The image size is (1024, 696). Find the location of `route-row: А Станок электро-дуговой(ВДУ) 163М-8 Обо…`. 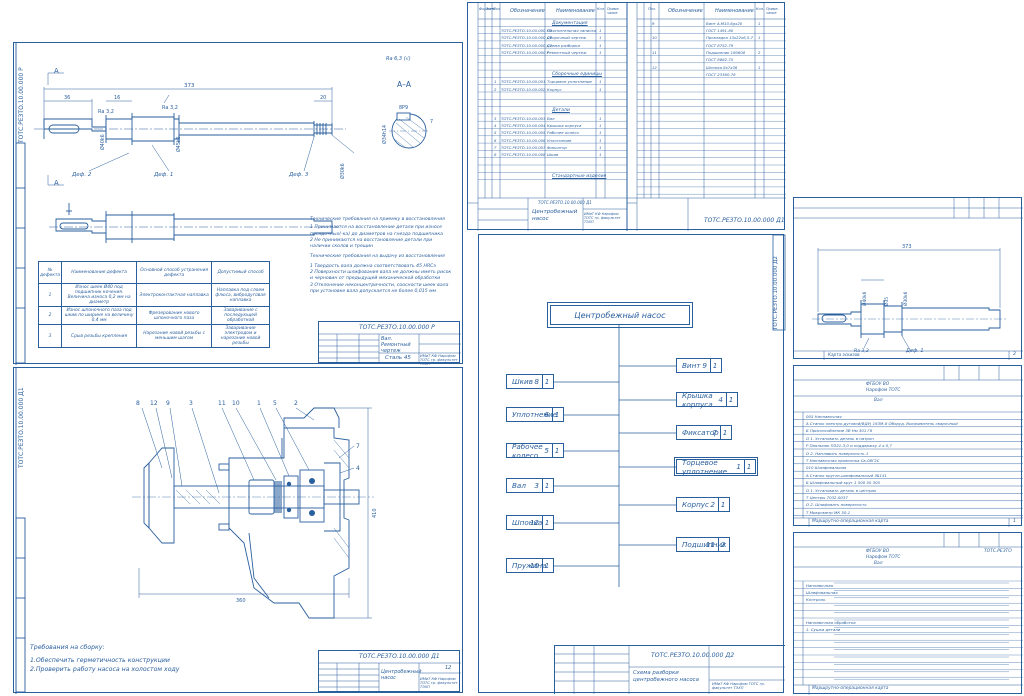

route-row: А Станок электро-дуговой(ВДУ) 163М-8 Обо… is located at coordinates (882, 423).